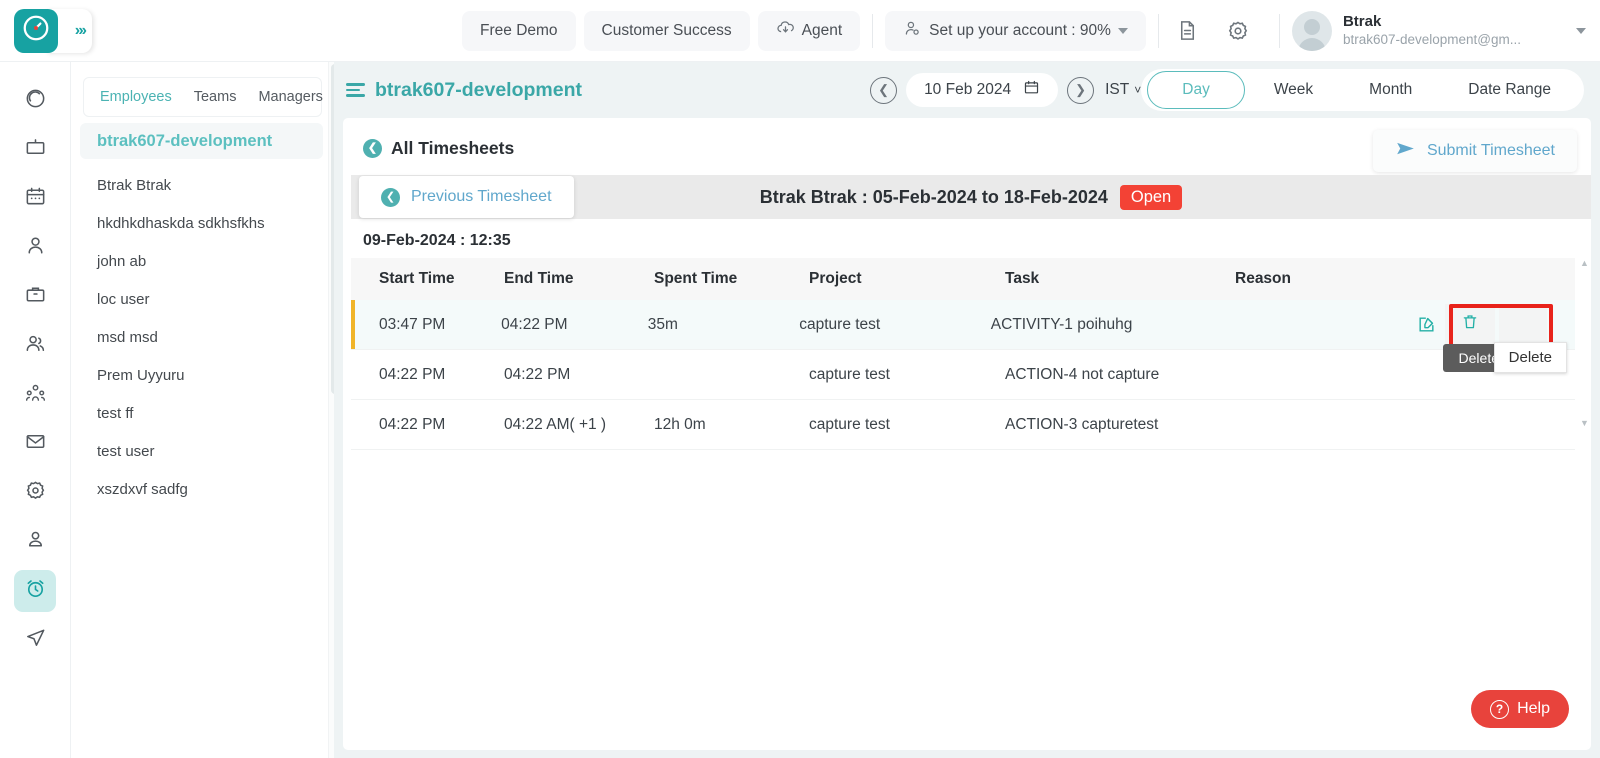 The width and height of the screenshot is (1600, 758). What do you see at coordinates (1584, 263) in the screenshot?
I see `caret-up-icon: ▲` at bounding box center [1584, 263].